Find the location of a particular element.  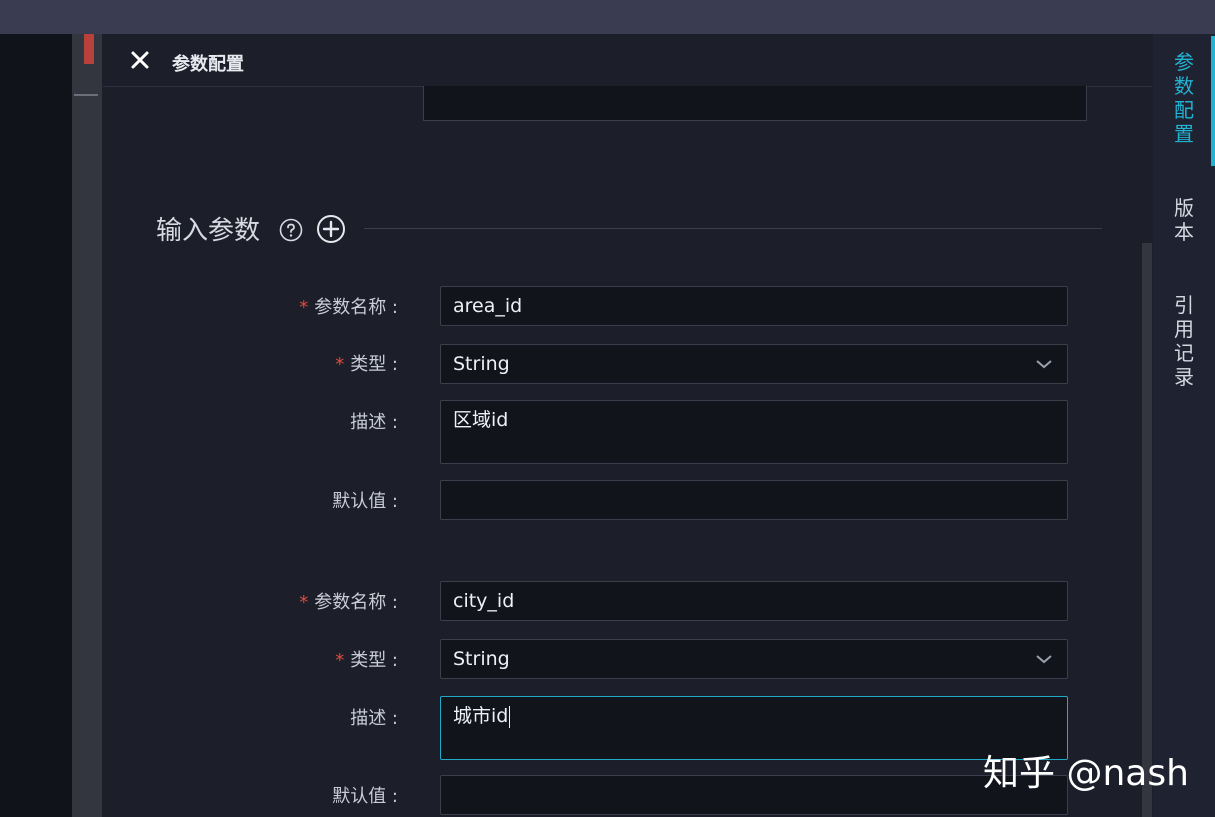

tab-reference-records: 引用记录 is located at coordinates (1184, 341).